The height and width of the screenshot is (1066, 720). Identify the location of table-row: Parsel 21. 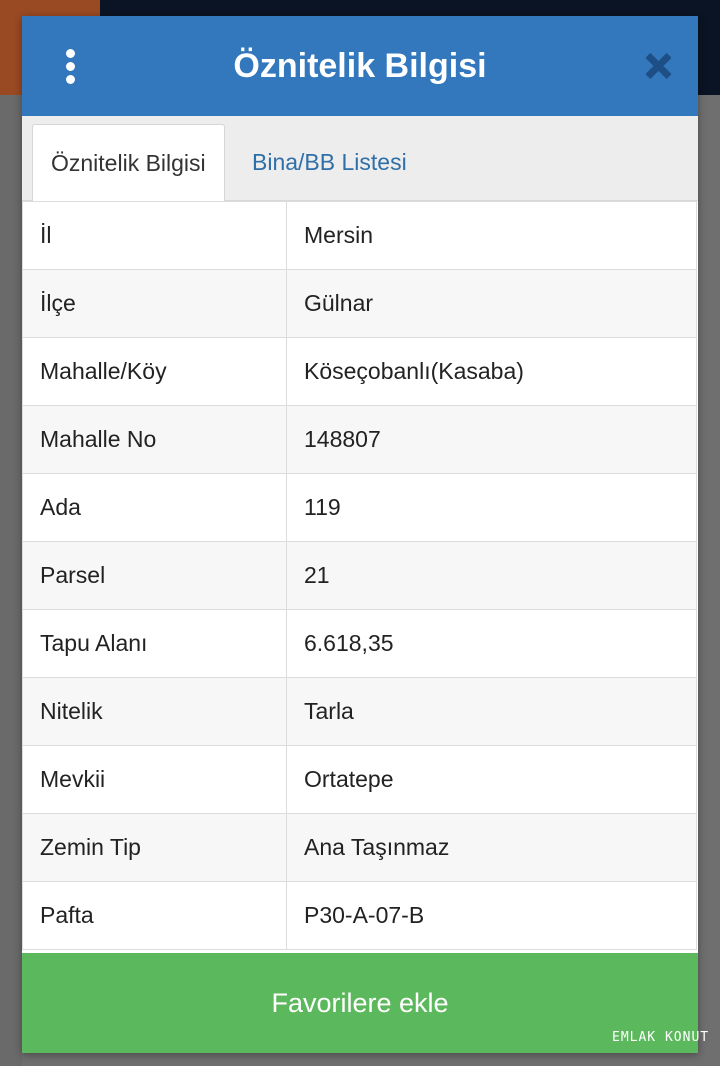
(359, 575).